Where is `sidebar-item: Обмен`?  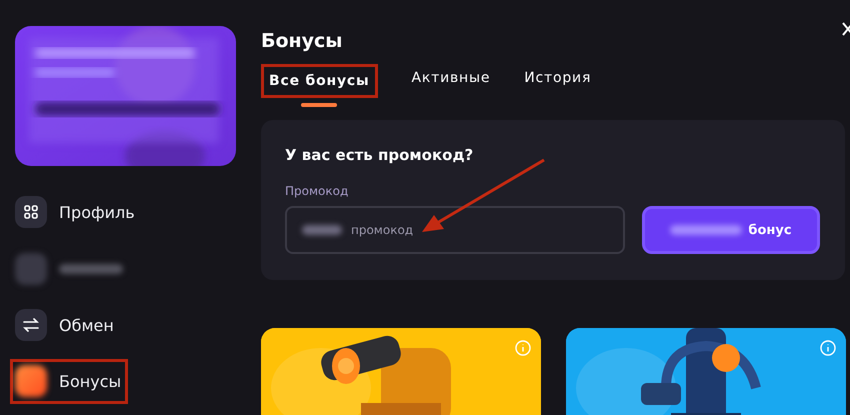
sidebar-item: Обмен is located at coordinates (128, 325).